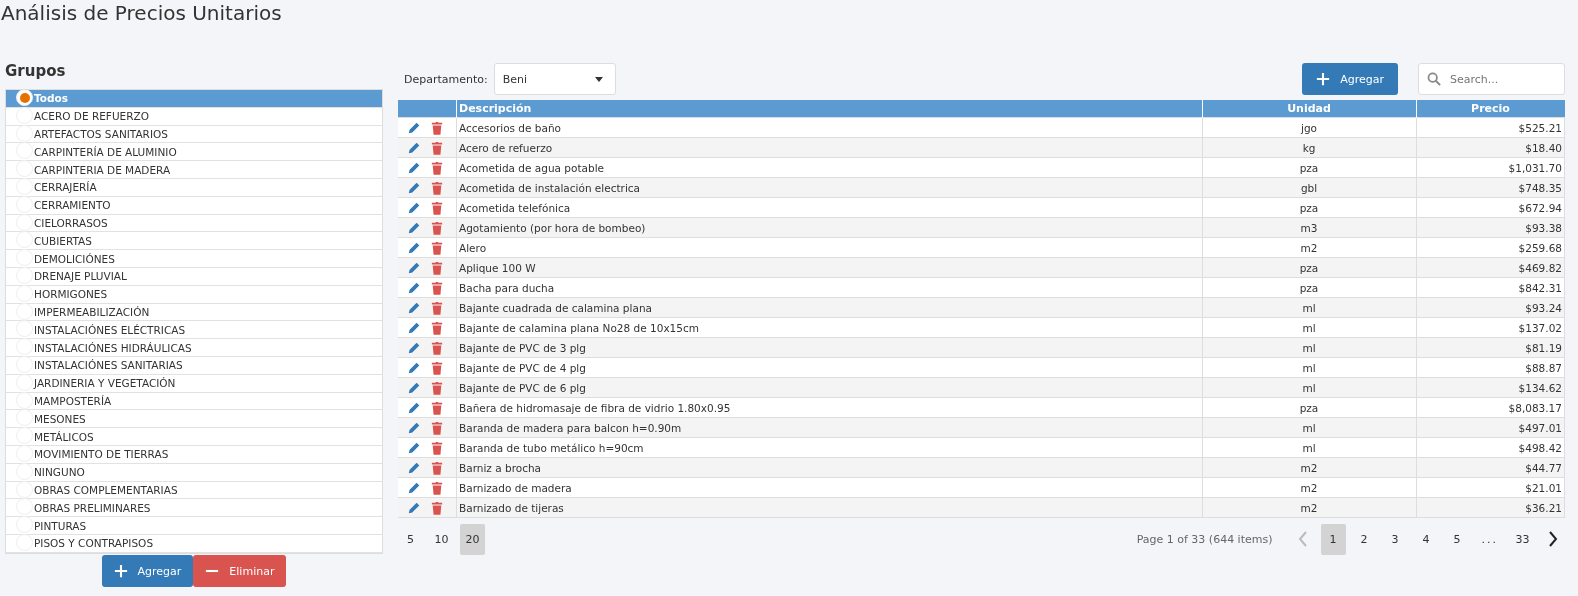 This screenshot has width=1578, height=596. Describe the element at coordinates (194, 259) in the screenshot. I see `group-item: DEMOLICIÓNES` at that location.